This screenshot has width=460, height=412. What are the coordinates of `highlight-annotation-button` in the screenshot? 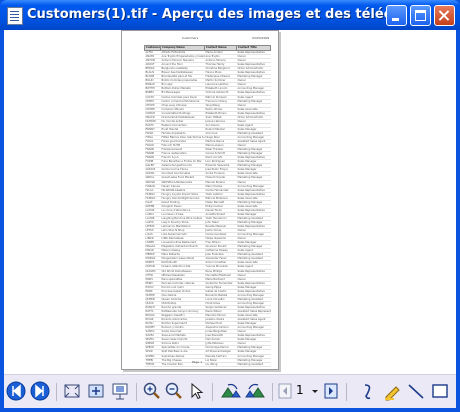 It's located at (392, 391).